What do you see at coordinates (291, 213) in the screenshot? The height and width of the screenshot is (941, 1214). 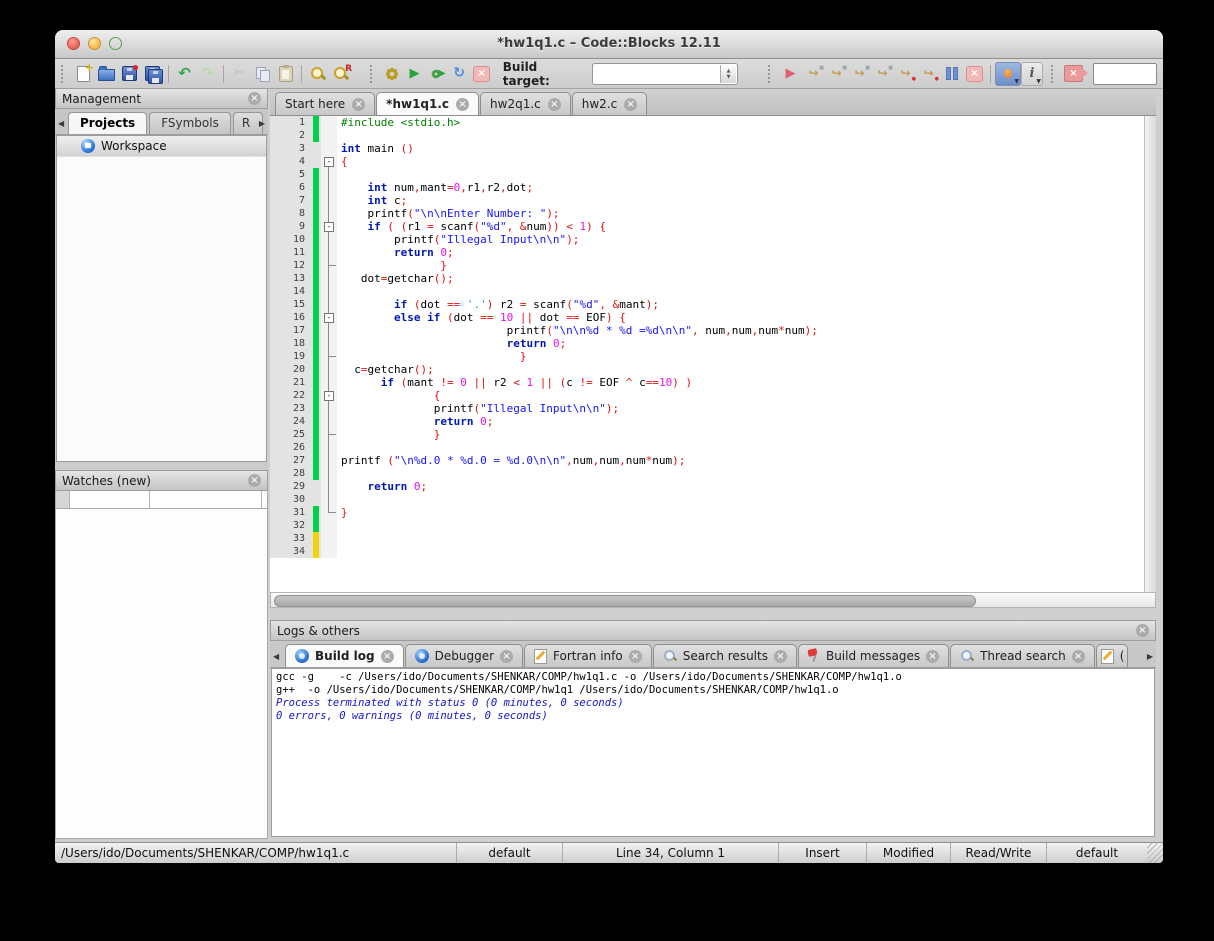 I see `line-number: 8` at bounding box center [291, 213].